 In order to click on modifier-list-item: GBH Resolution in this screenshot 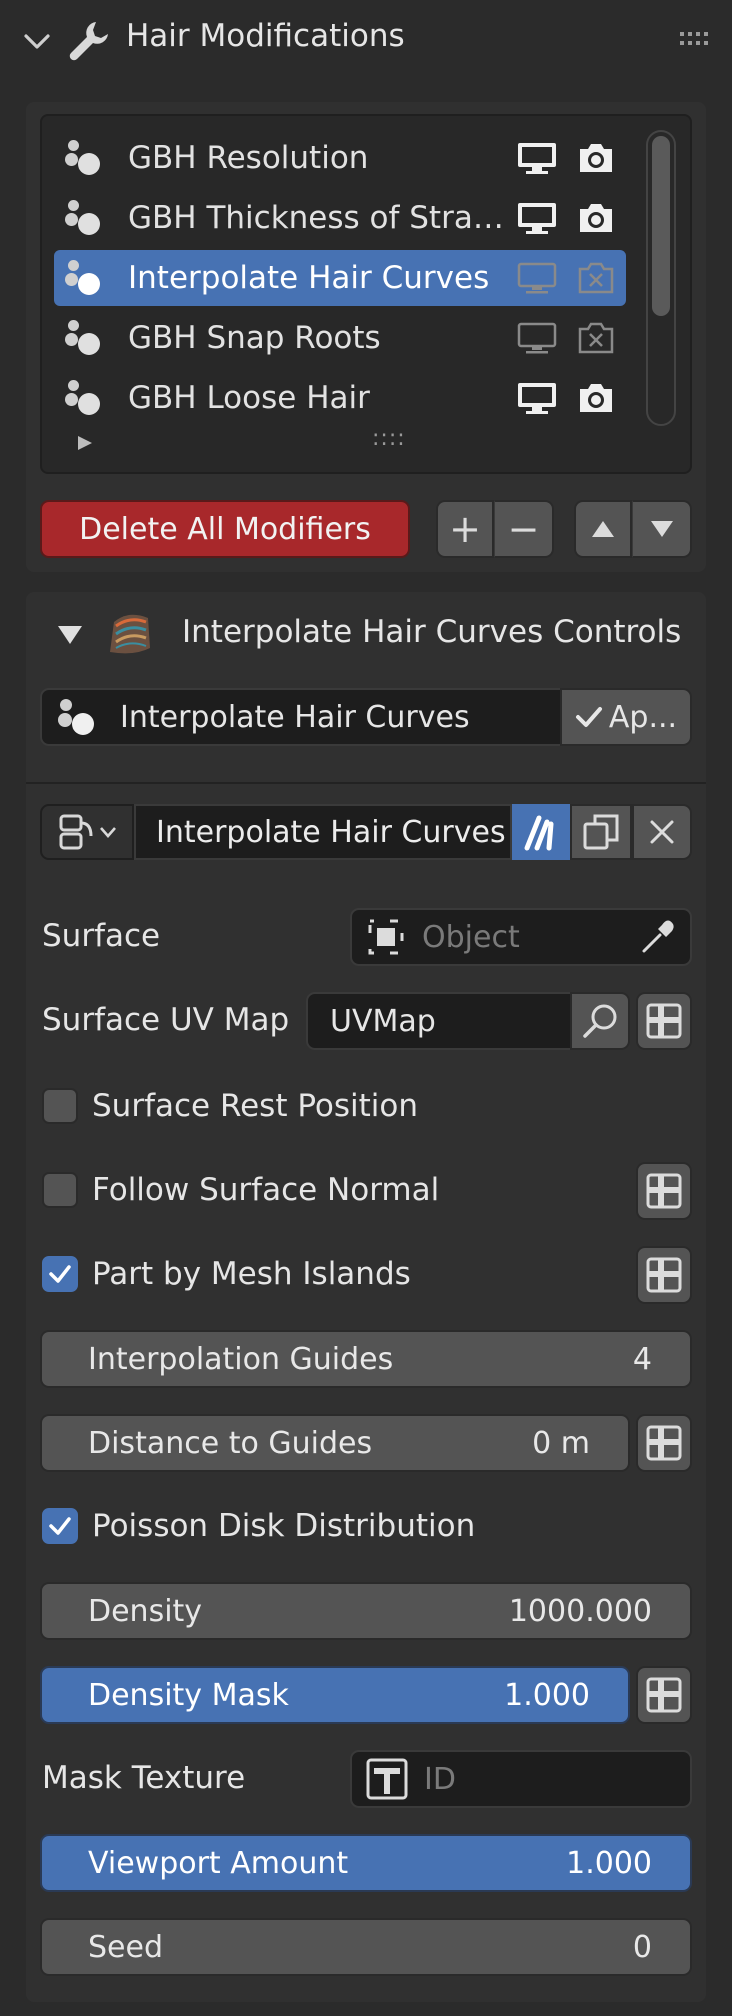, I will do `click(340, 158)`.